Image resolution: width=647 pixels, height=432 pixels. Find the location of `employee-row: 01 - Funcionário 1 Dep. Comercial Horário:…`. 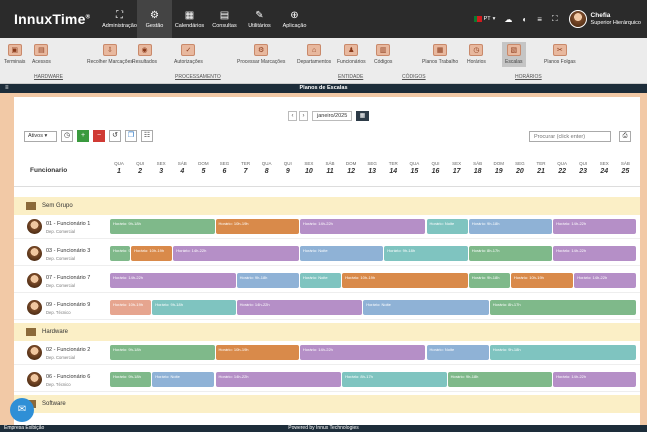

employee-row: 01 - Funcionário 1 Dep. Comercial Horário:… is located at coordinates (327, 227).